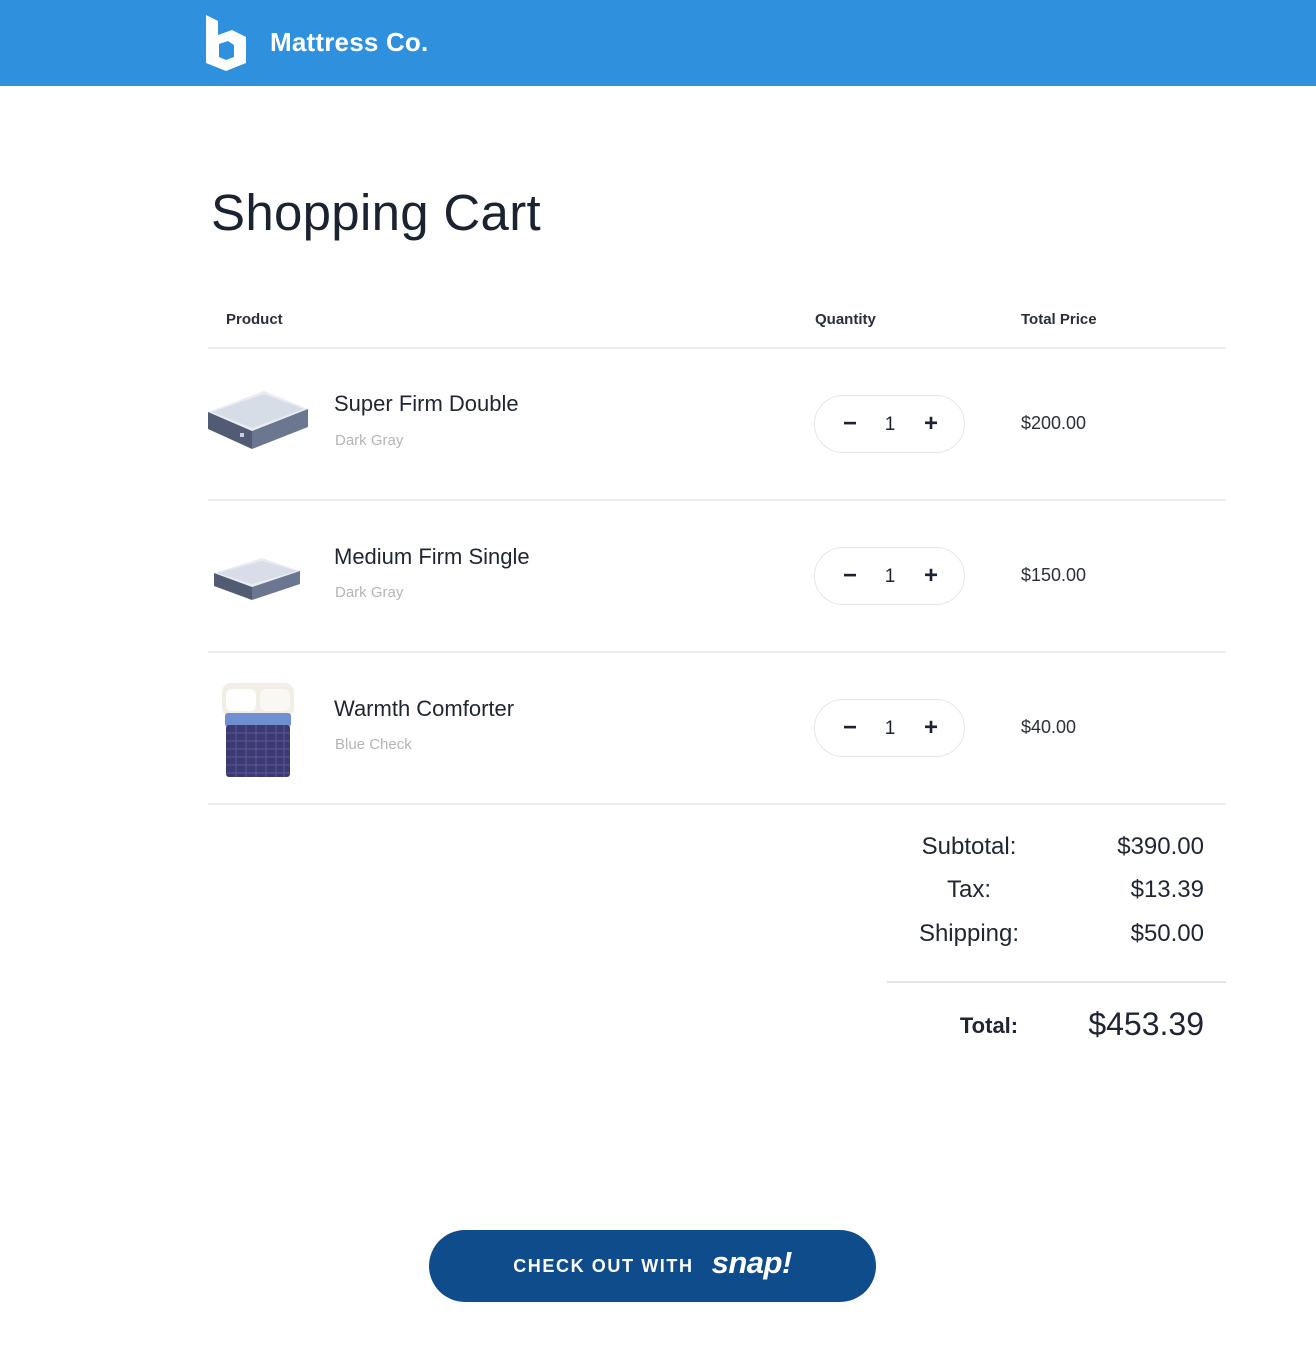 The image size is (1316, 1347). I want to click on shipping-value: $50.00, so click(1167, 933).